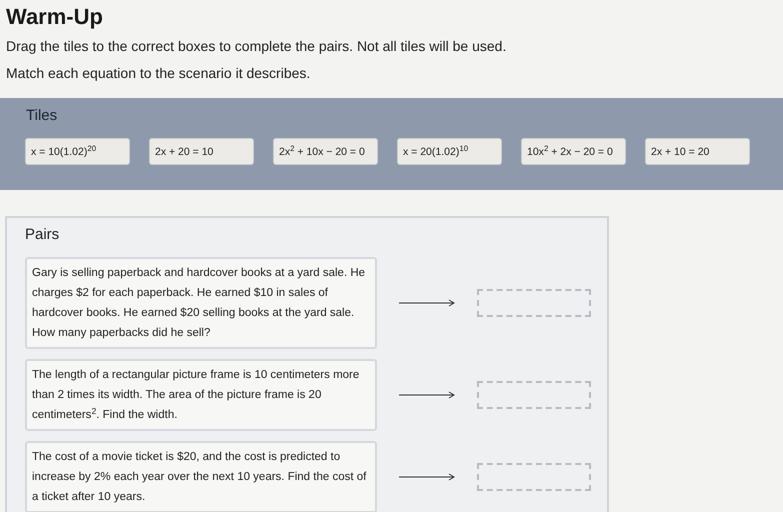 Image resolution: width=783 pixels, height=512 pixels. What do you see at coordinates (449, 151) in the screenshot?
I see `equation-tile: x = 20(1.02)$^{10}$` at bounding box center [449, 151].